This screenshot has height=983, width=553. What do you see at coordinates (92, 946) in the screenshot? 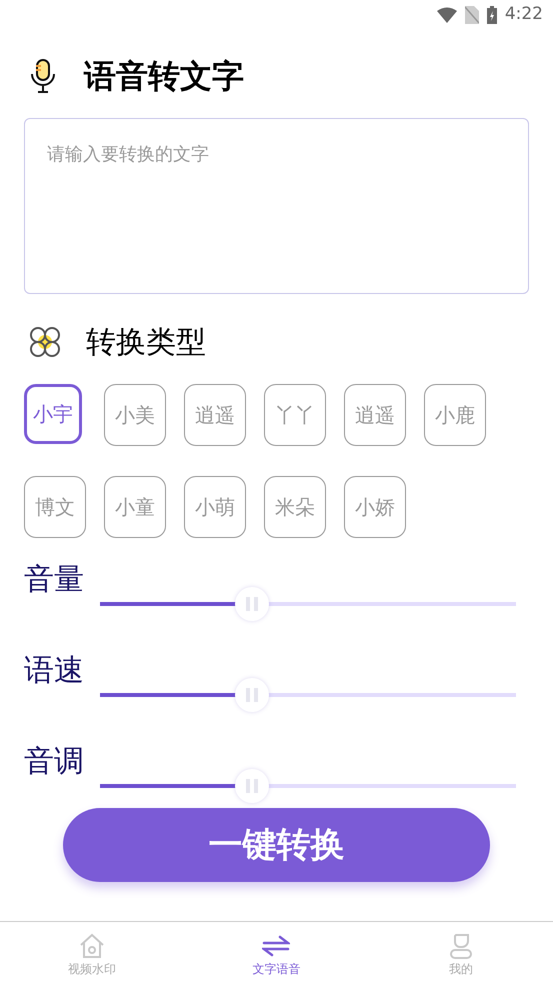
I see `home-icon` at bounding box center [92, 946].